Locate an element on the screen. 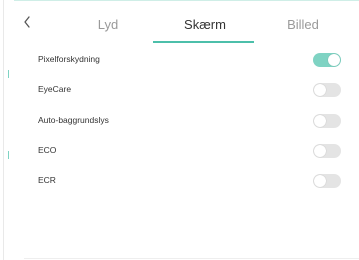 The height and width of the screenshot is (260, 359). ecr-toggle is located at coordinates (327, 181).